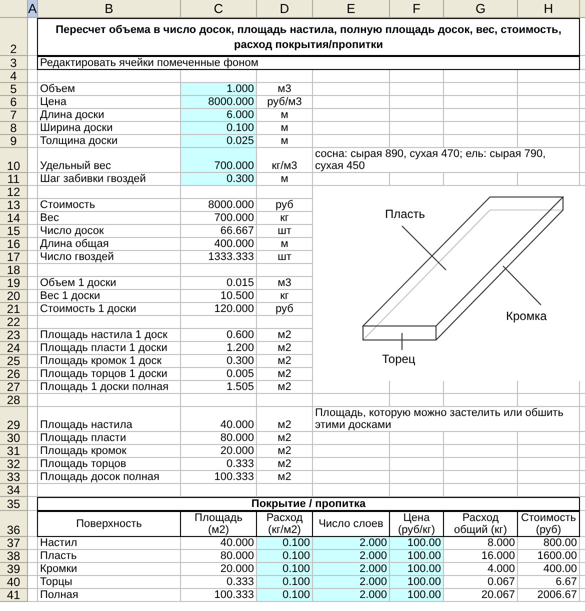 This screenshot has width=585, height=611. Describe the element at coordinates (14, 283) in the screenshot. I see `row-header: 19` at that location.